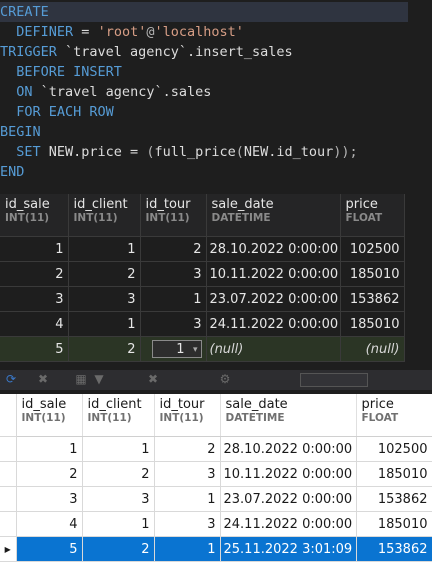 The image size is (432, 563). I want to click on cancel-icon: ✖, so click(43, 379).